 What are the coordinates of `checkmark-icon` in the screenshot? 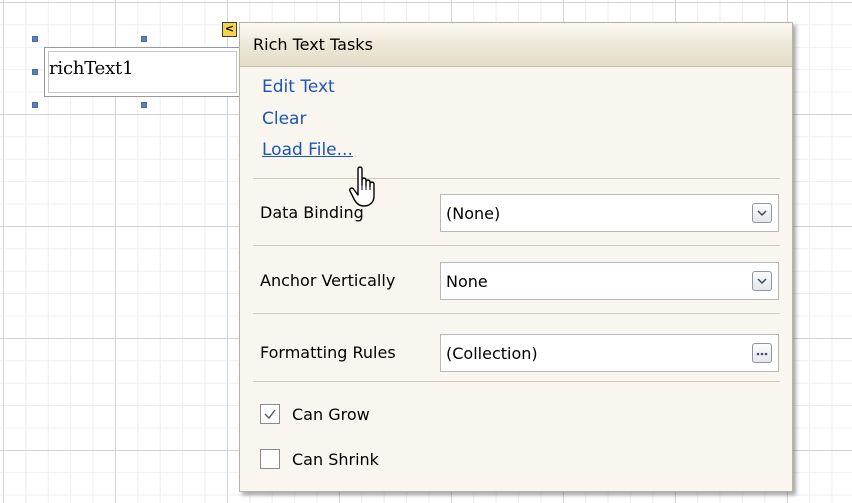 It's located at (270, 414).